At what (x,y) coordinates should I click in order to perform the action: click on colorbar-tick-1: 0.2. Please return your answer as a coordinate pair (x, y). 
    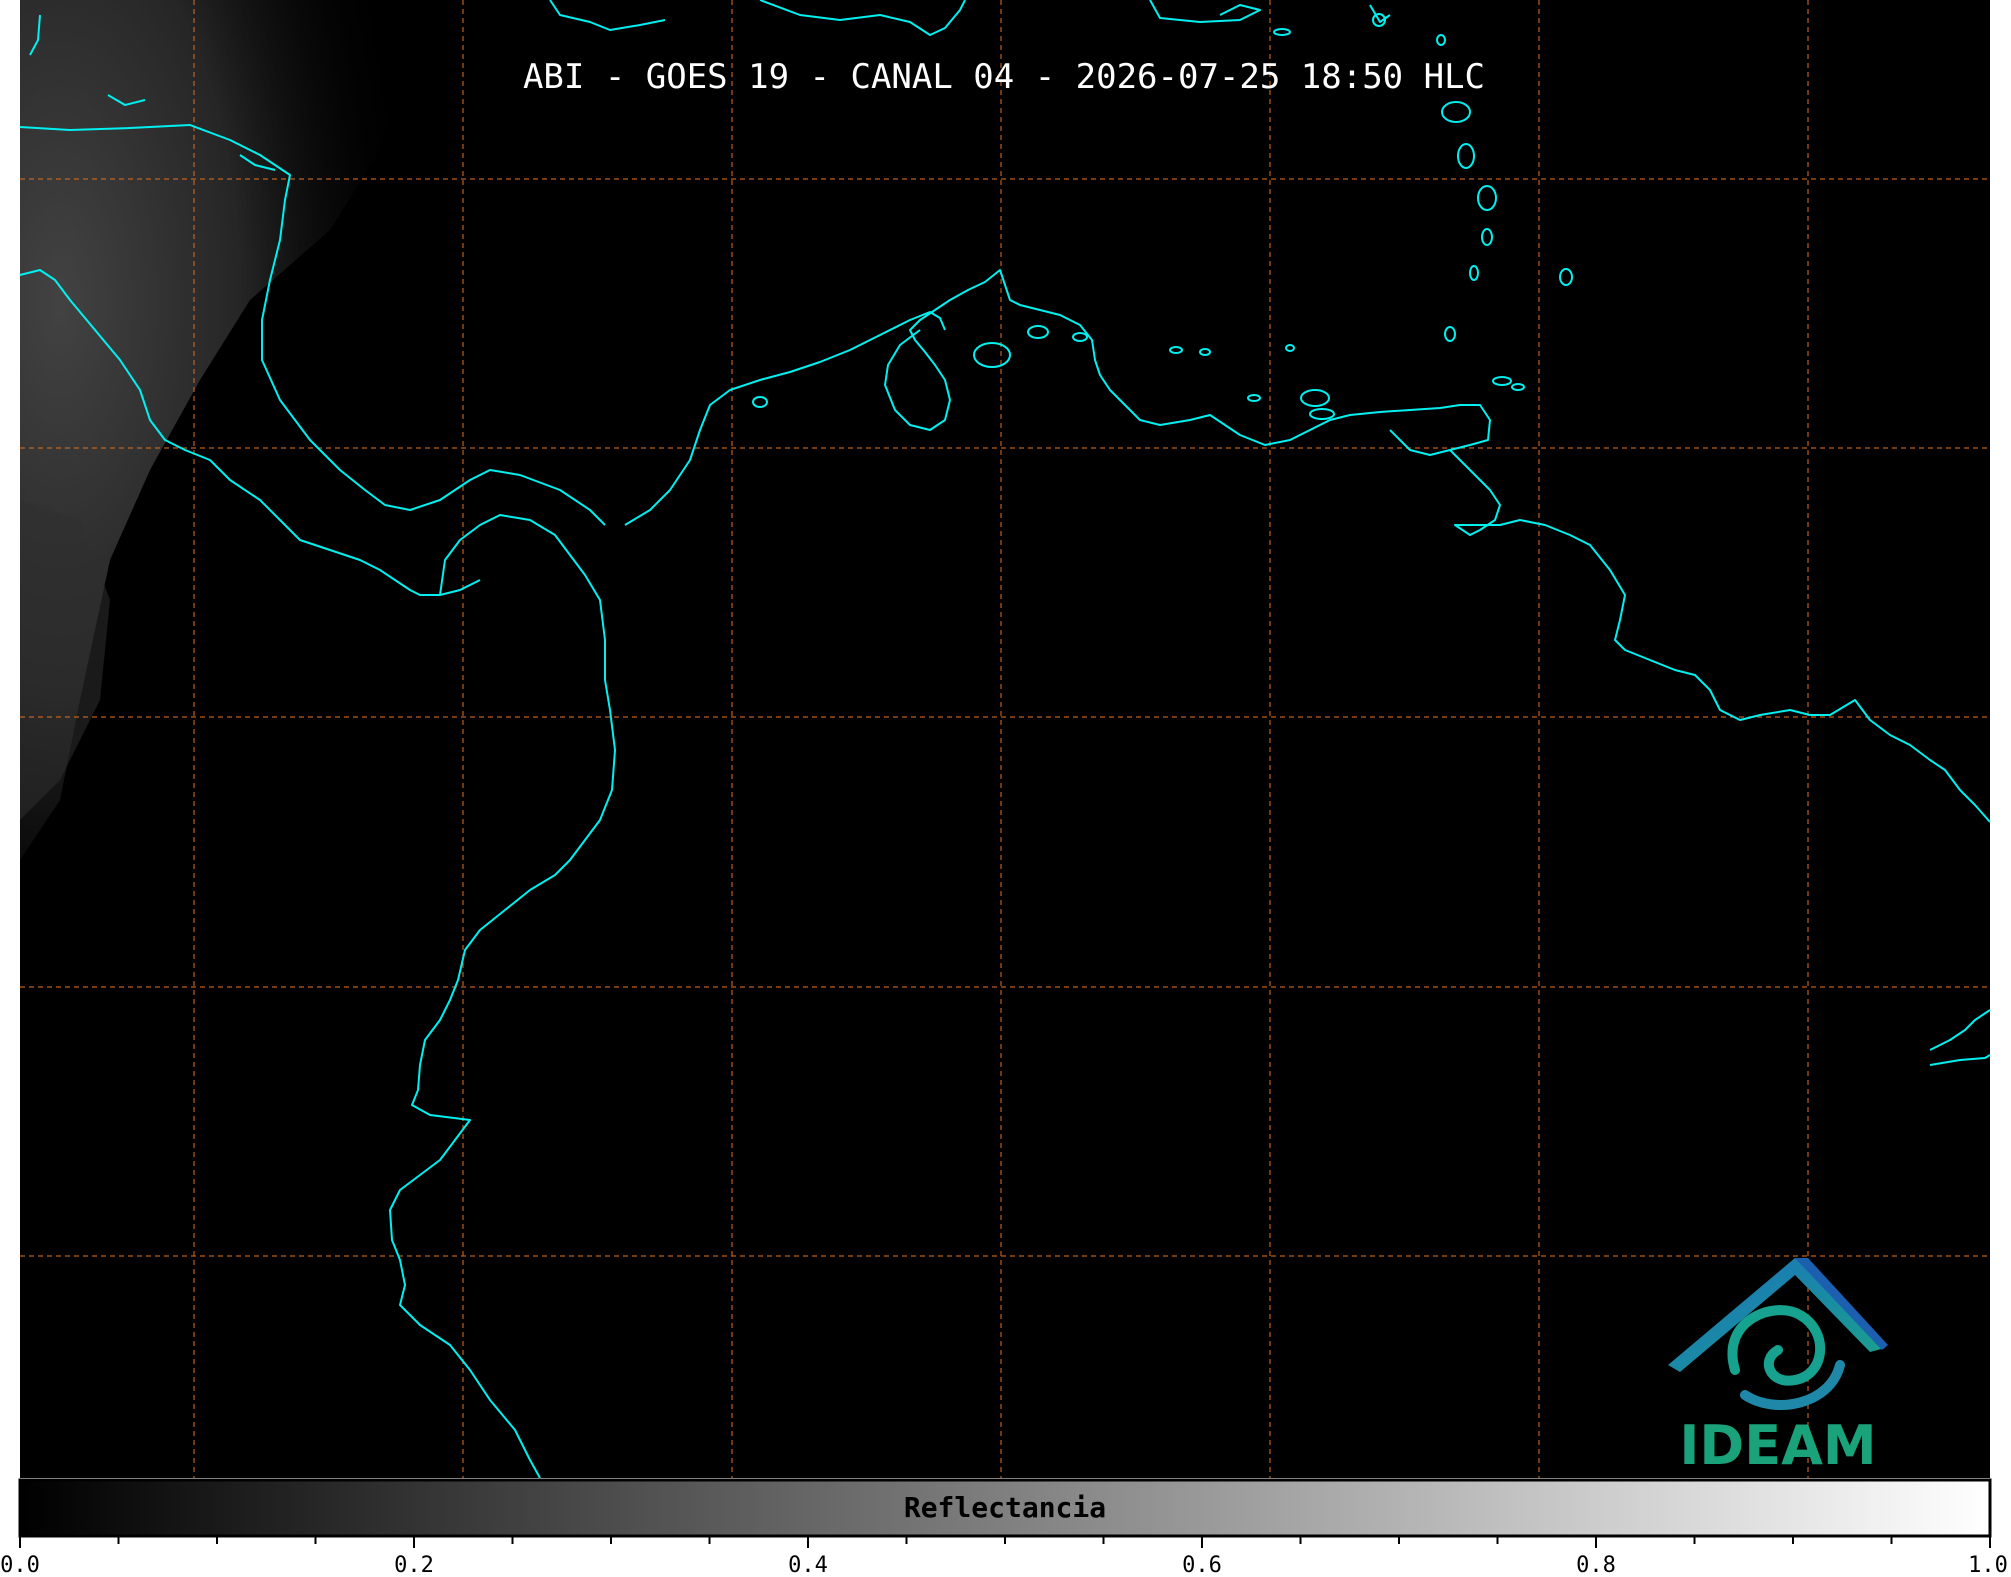
    Looking at the image, I should click on (414, 1565).